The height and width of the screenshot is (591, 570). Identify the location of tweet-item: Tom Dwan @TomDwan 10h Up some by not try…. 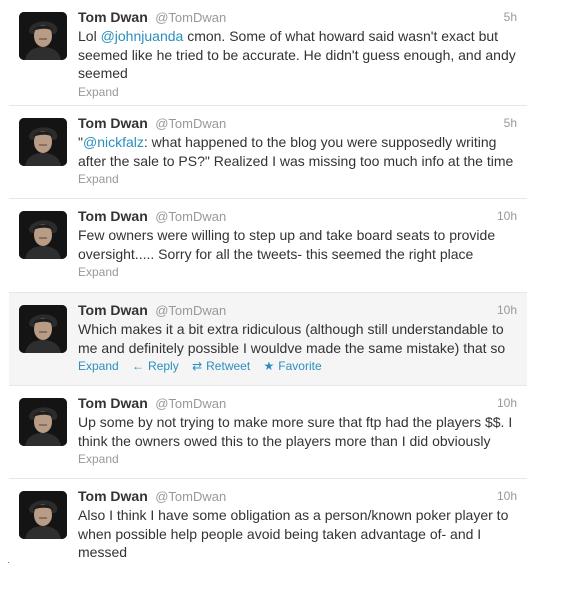
(268, 432).